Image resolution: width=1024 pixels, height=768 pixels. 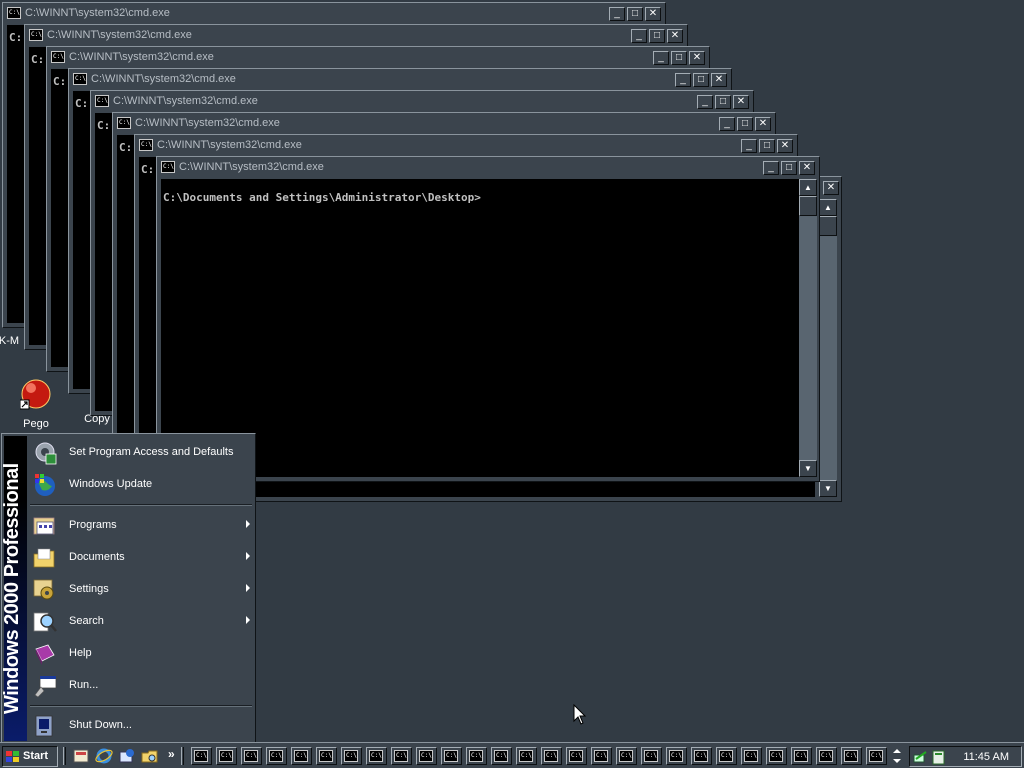 What do you see at coordinates (141, 485) in the screenshot?
I see `menu-item-windows-update: Windows Update` at bounding box center [141, 485].